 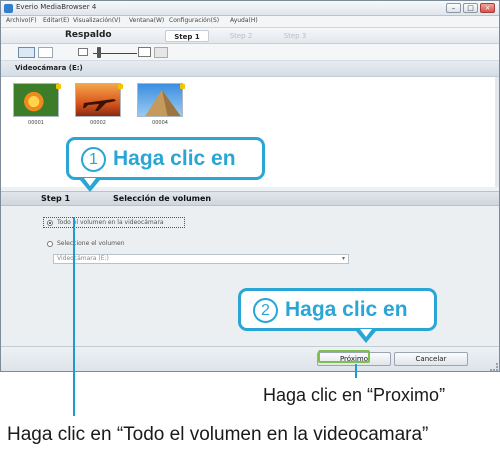 I want to click on callout-1-pointer-inner, so click(x=90, y=182).